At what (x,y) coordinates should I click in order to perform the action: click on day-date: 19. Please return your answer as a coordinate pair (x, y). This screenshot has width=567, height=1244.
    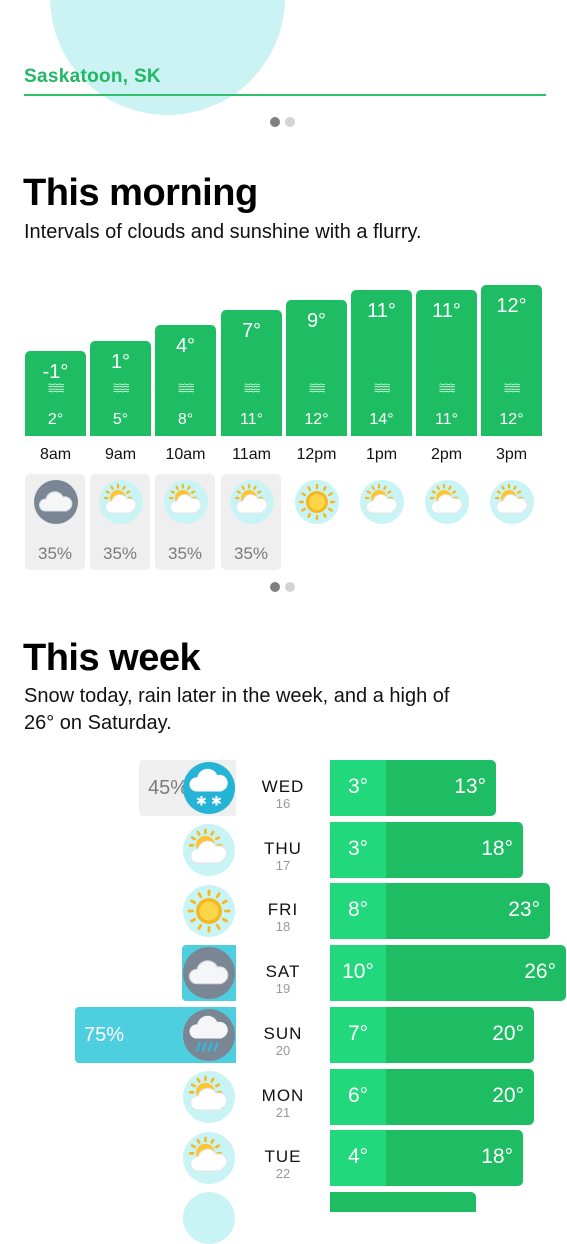
    Looking at the image, I should click on (283, 988).